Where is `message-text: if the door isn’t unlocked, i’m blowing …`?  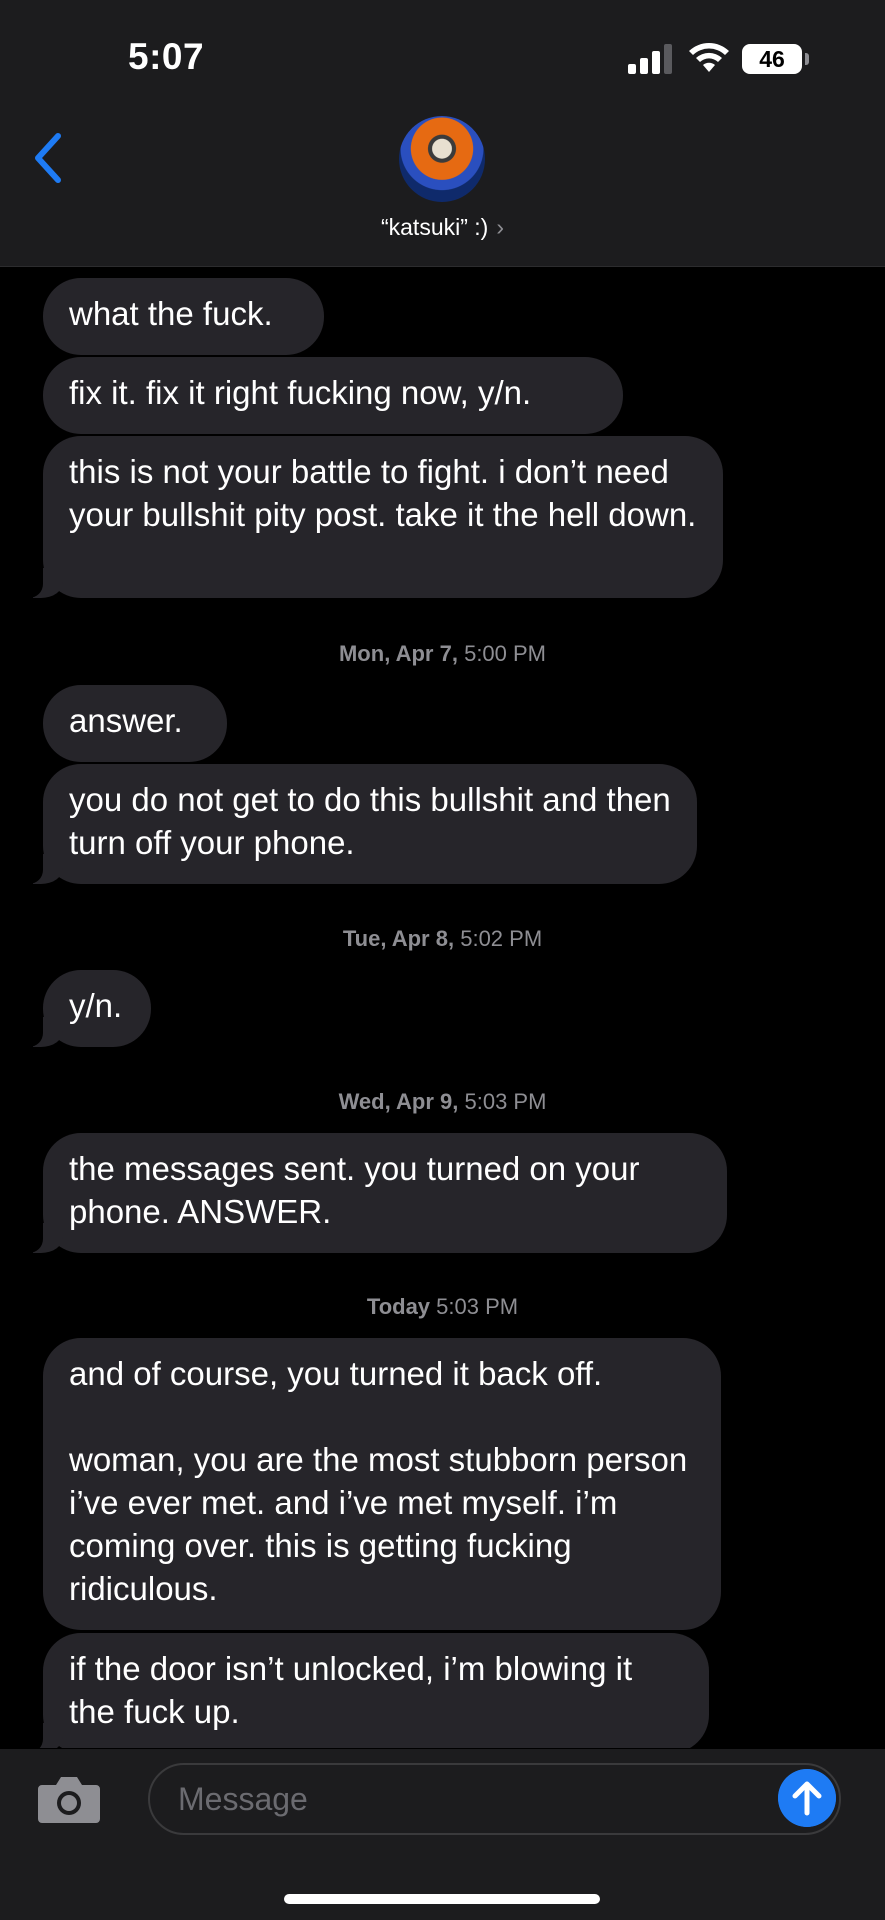
message-text: if the door isn’t unlocked, i’m blowing … is located at coordinates (351, 1690).